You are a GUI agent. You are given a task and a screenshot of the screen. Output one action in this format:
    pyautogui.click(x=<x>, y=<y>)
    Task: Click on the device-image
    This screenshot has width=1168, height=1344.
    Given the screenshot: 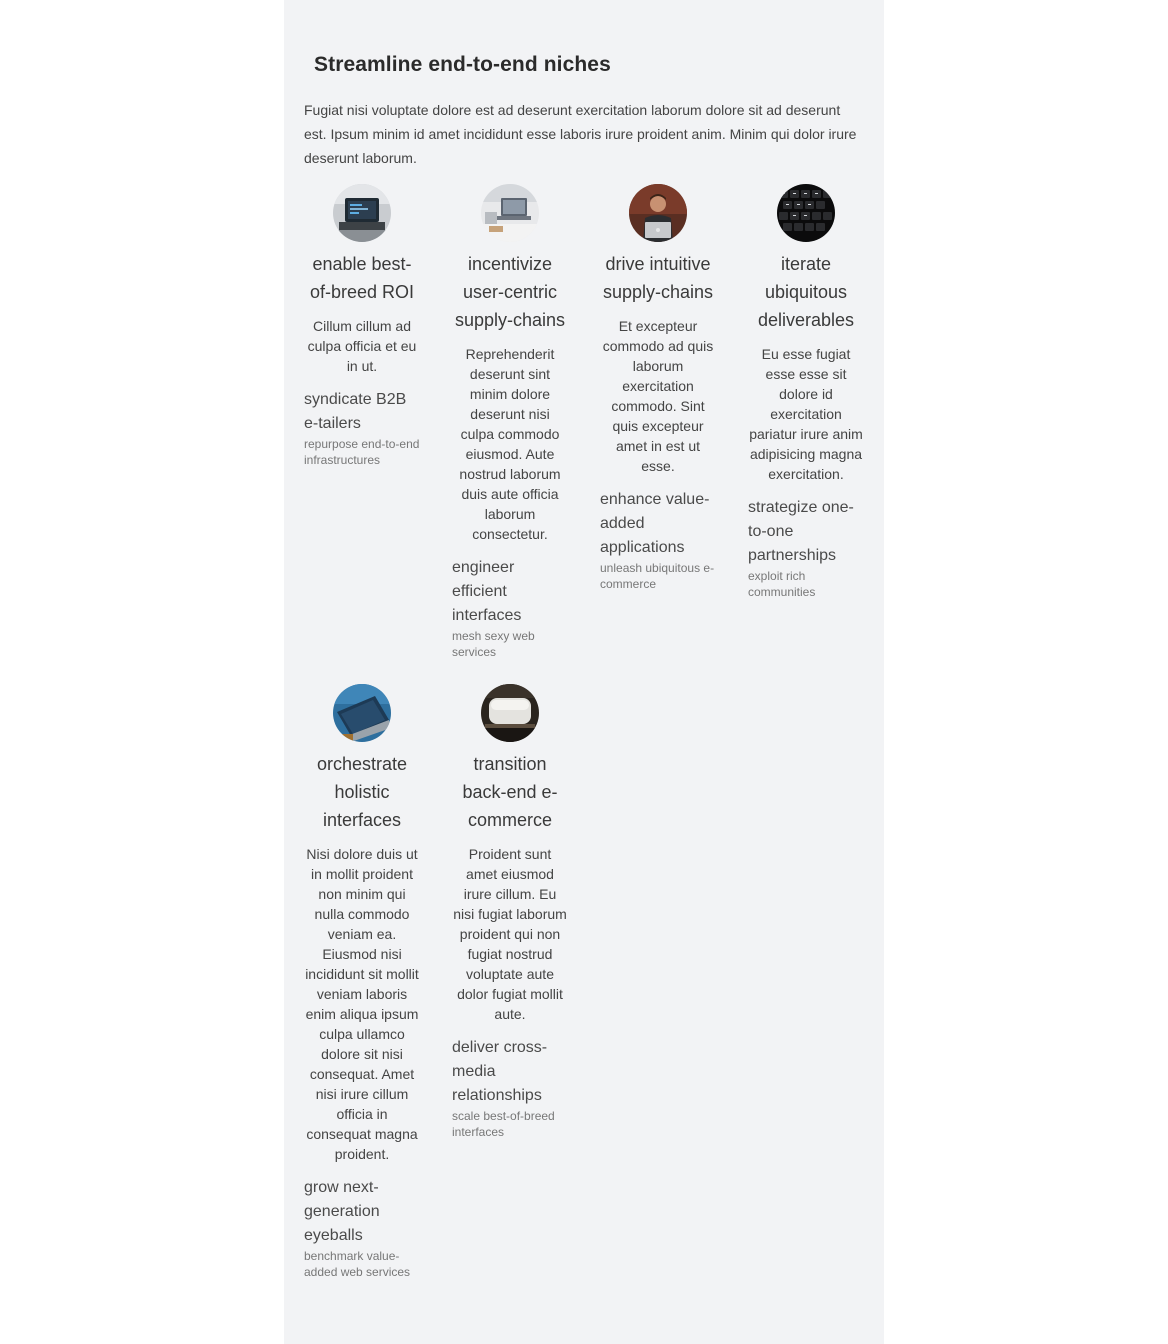 What is the action you would take?
    pyautogui.click(x=510, y=713)
    